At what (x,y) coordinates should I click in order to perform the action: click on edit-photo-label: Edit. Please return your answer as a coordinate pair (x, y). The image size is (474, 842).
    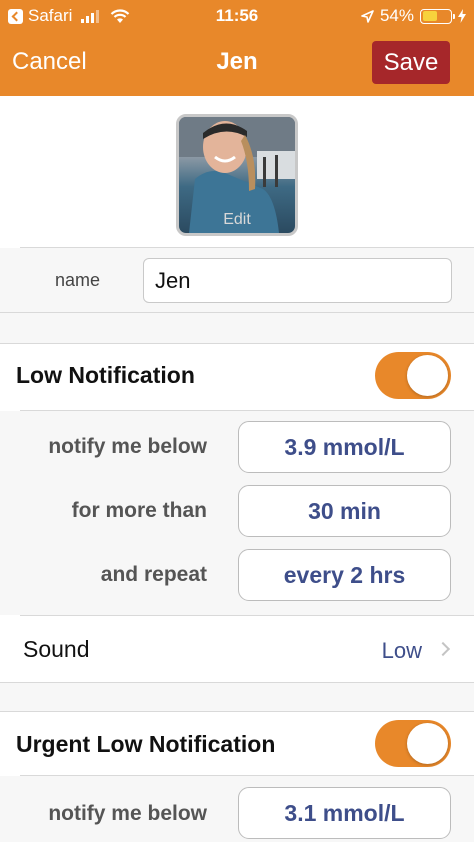
    Looking at the image, I should click on (237, 220).